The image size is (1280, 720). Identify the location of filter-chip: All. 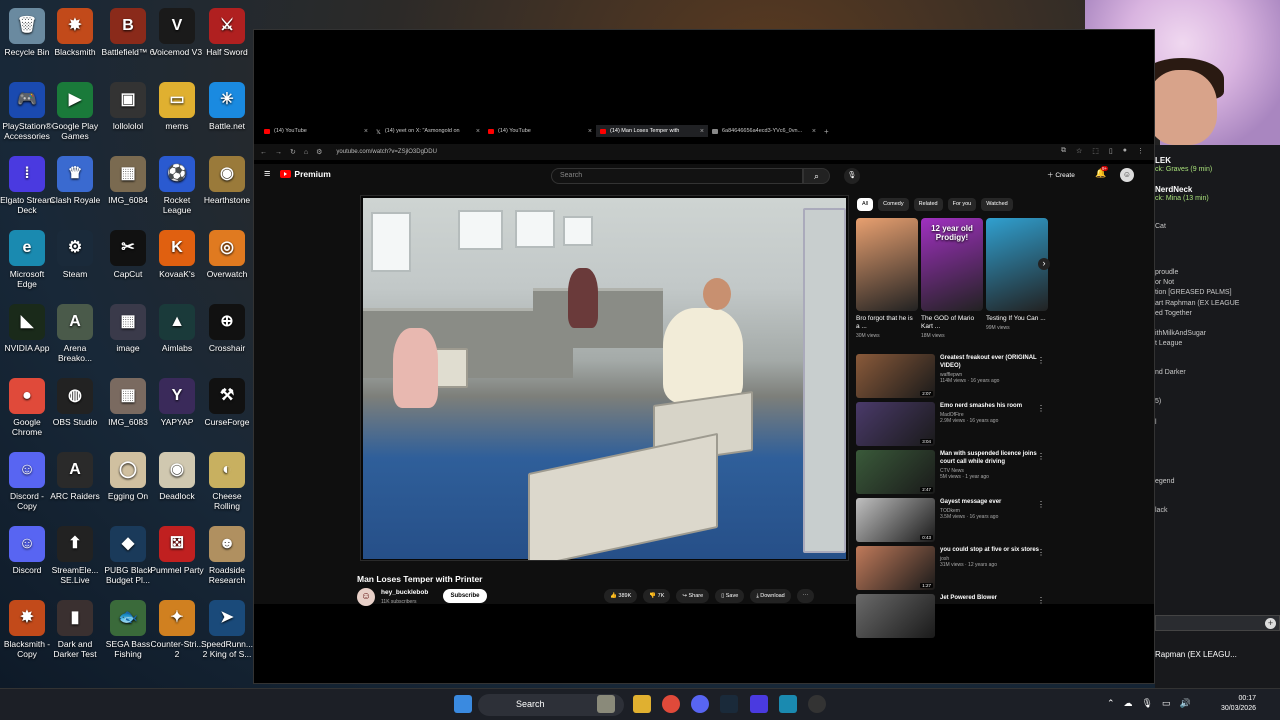
(865, 204).